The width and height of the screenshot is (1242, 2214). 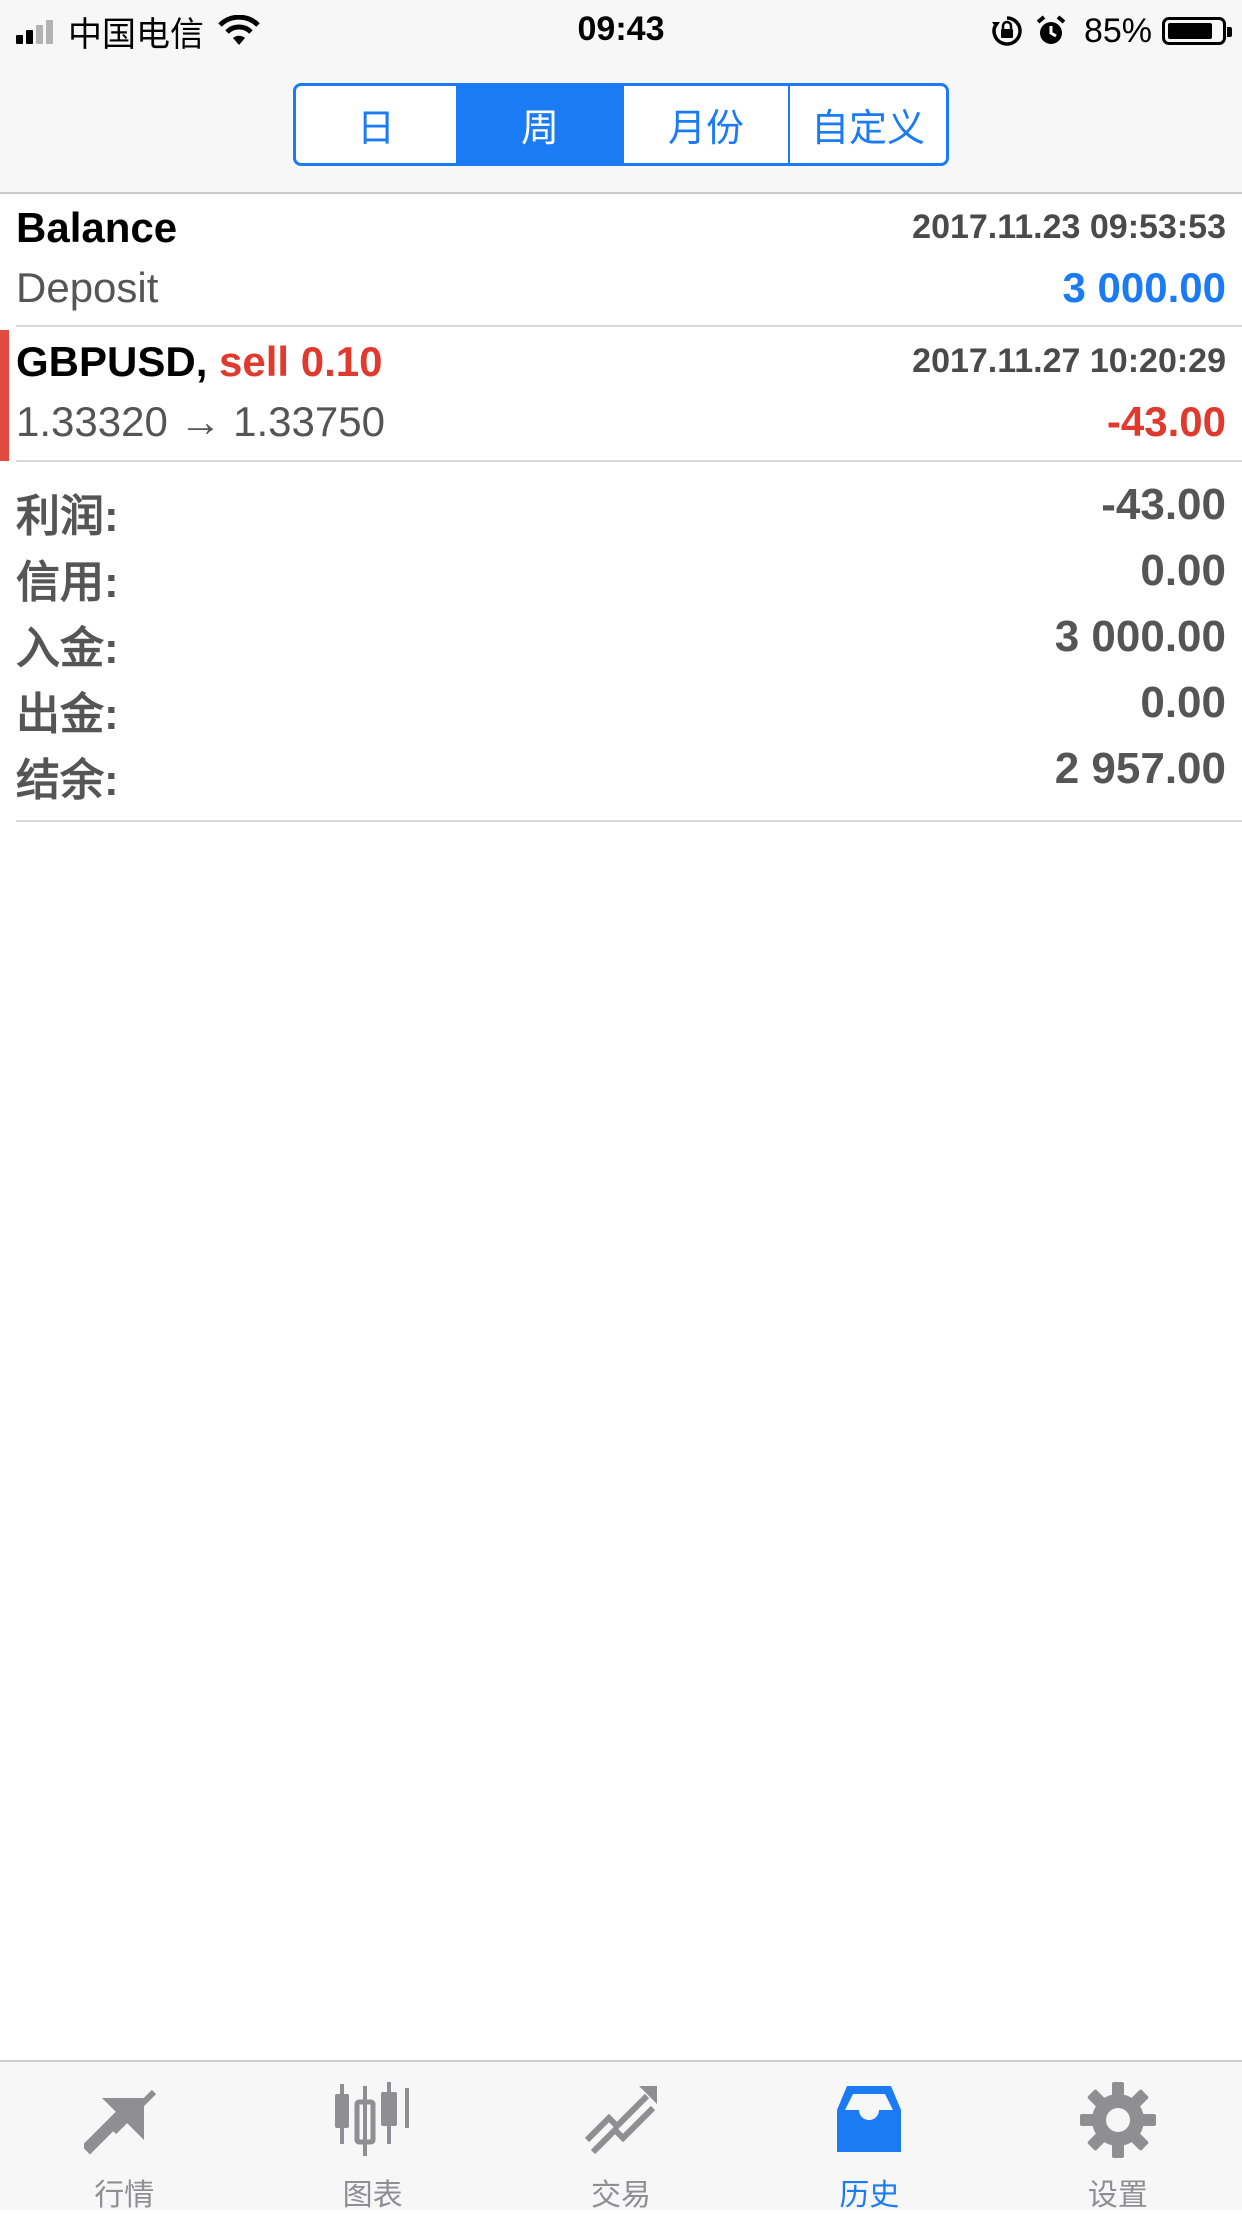 I want to click on tab-label: 历史, so click(x=869, y=2195).